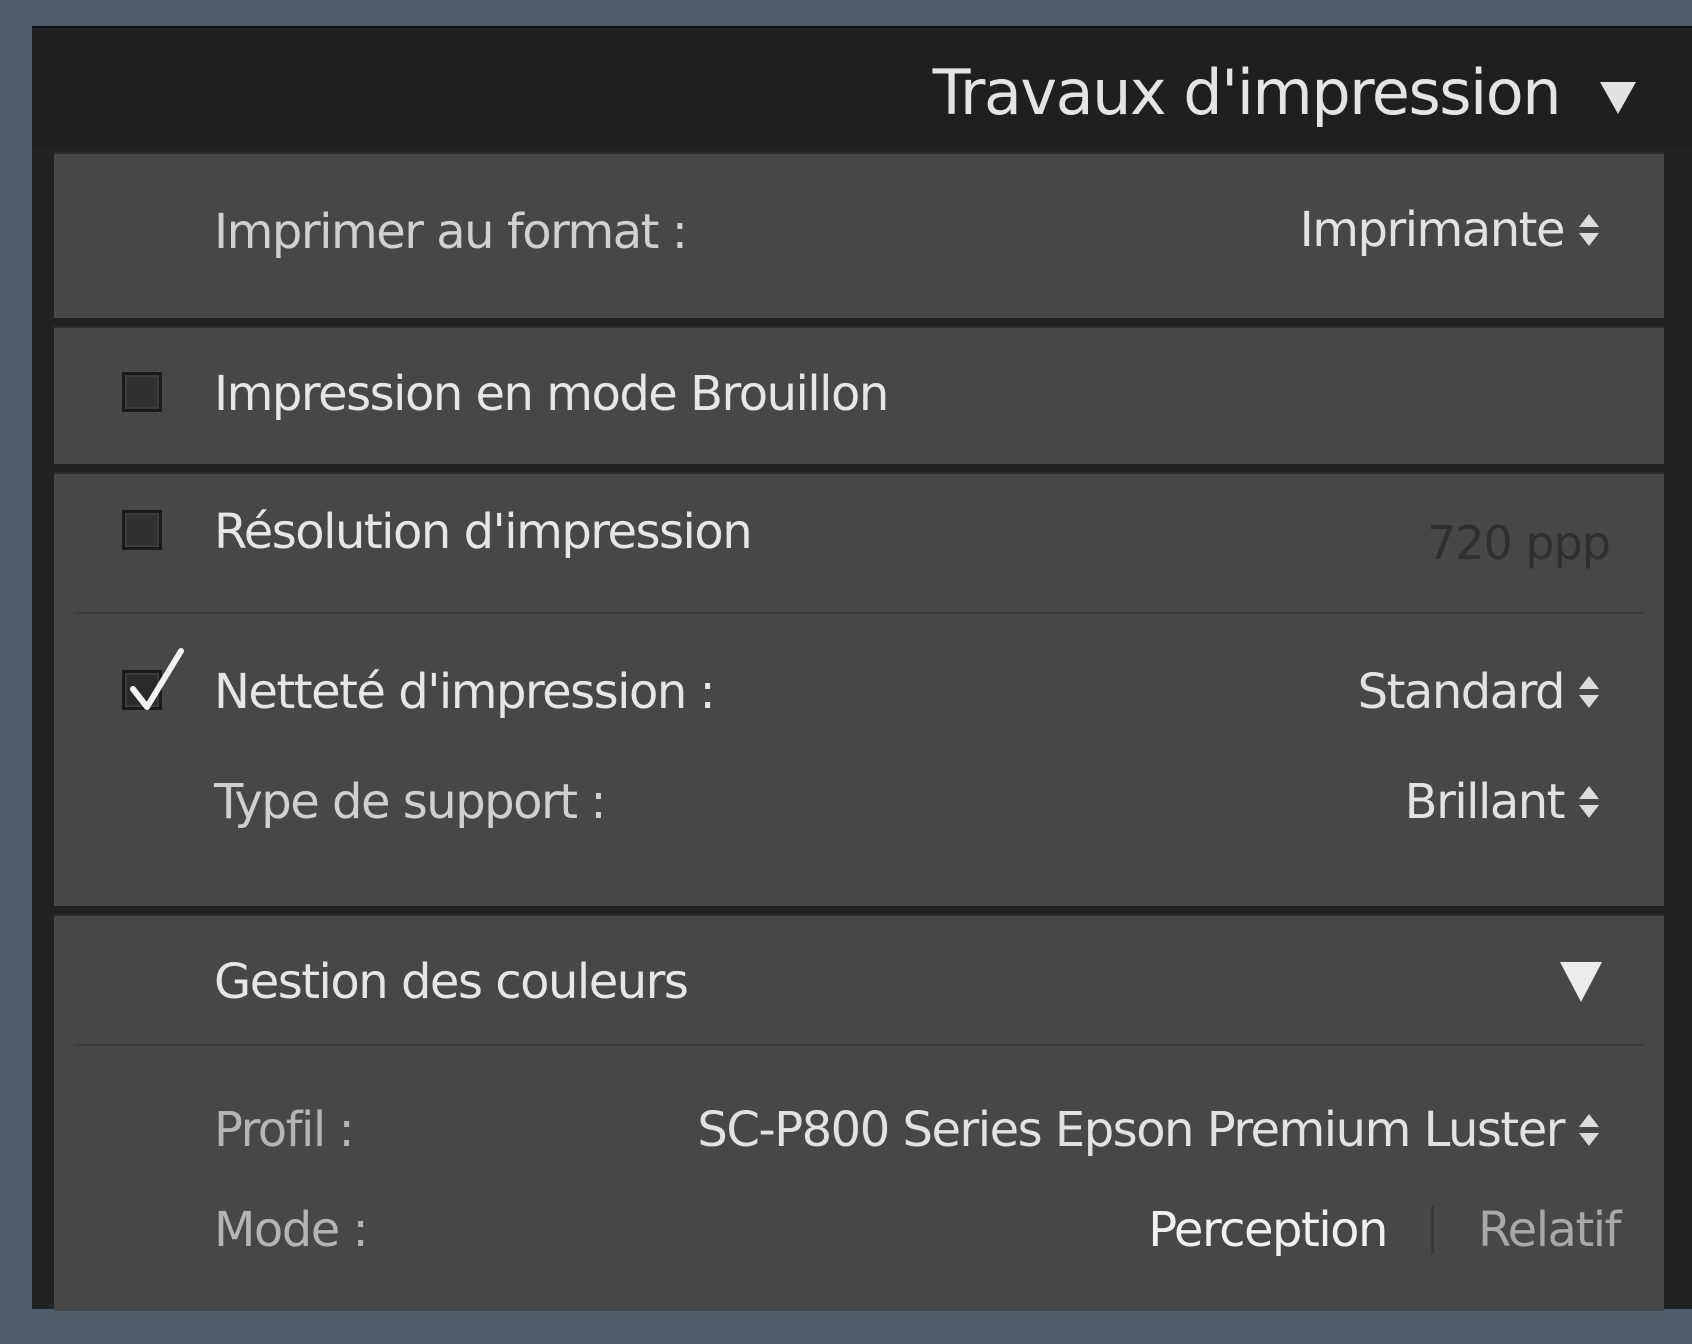  What do you see at coordinates (1518, 543) in the screenshot?
I see `print-resolution-value: 720 ppp` at bounding box center [1518, 543].